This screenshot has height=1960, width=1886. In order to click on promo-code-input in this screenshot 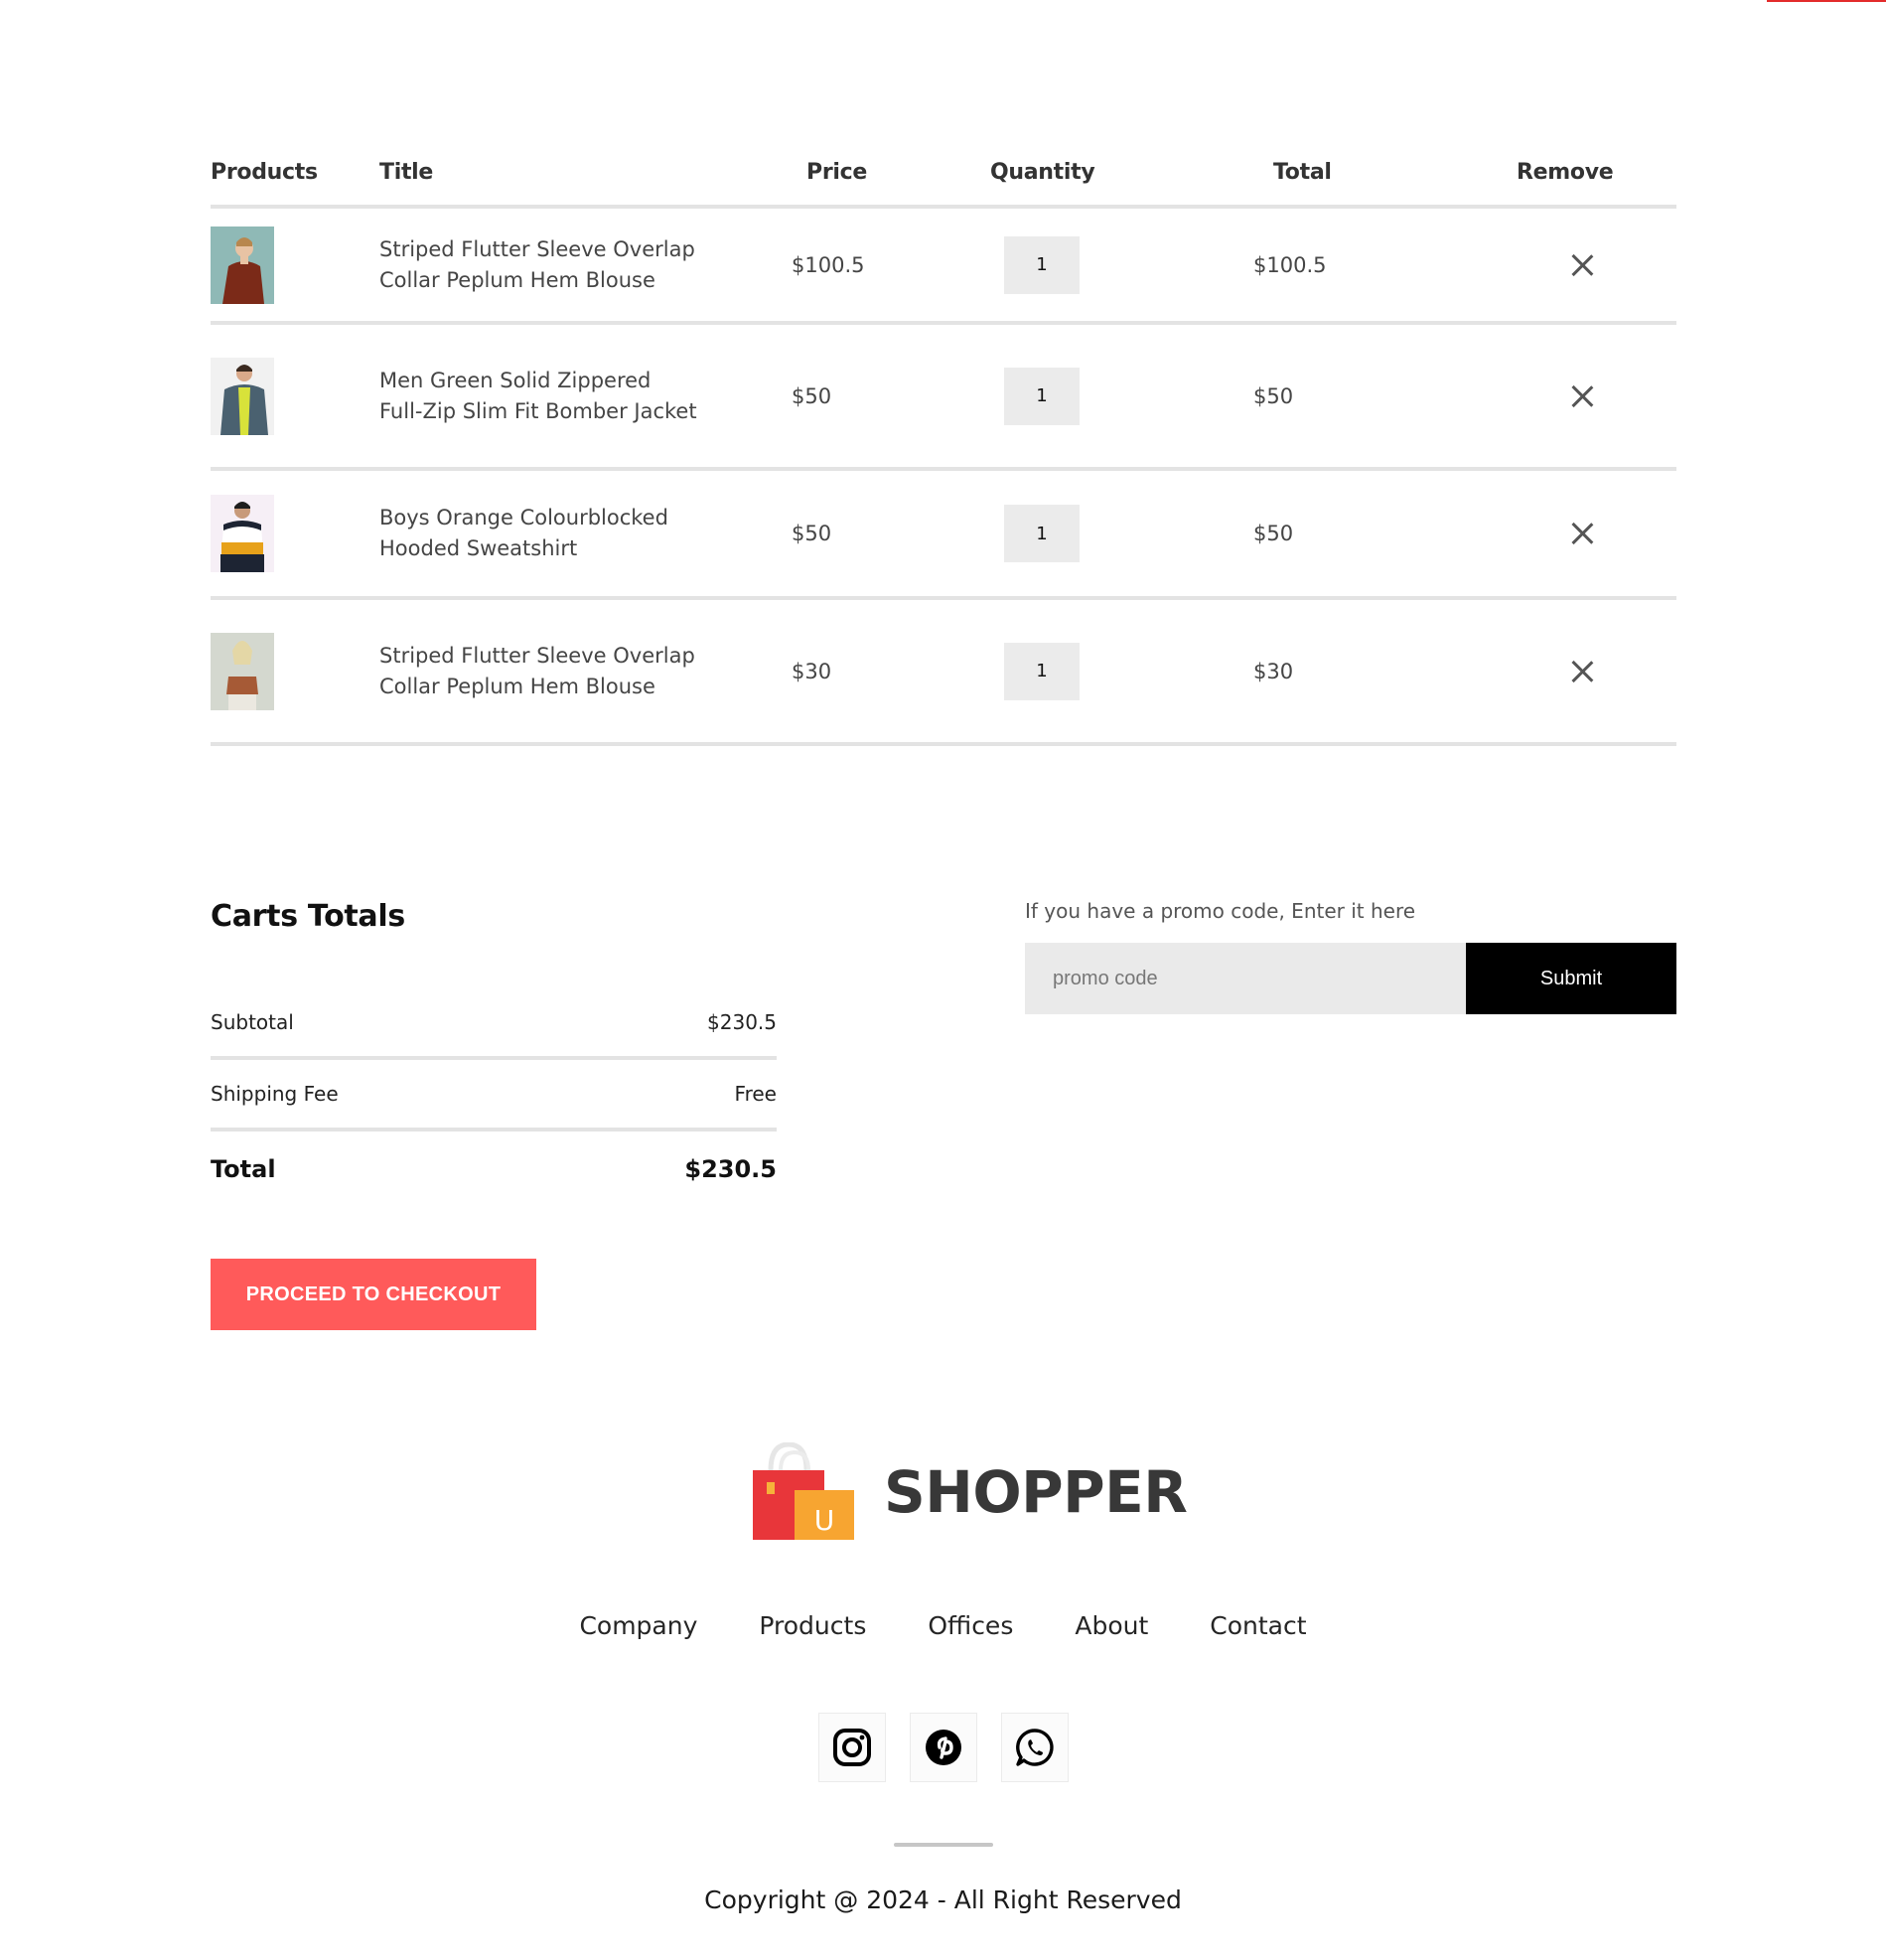, I will do `click(1245, 978)`.